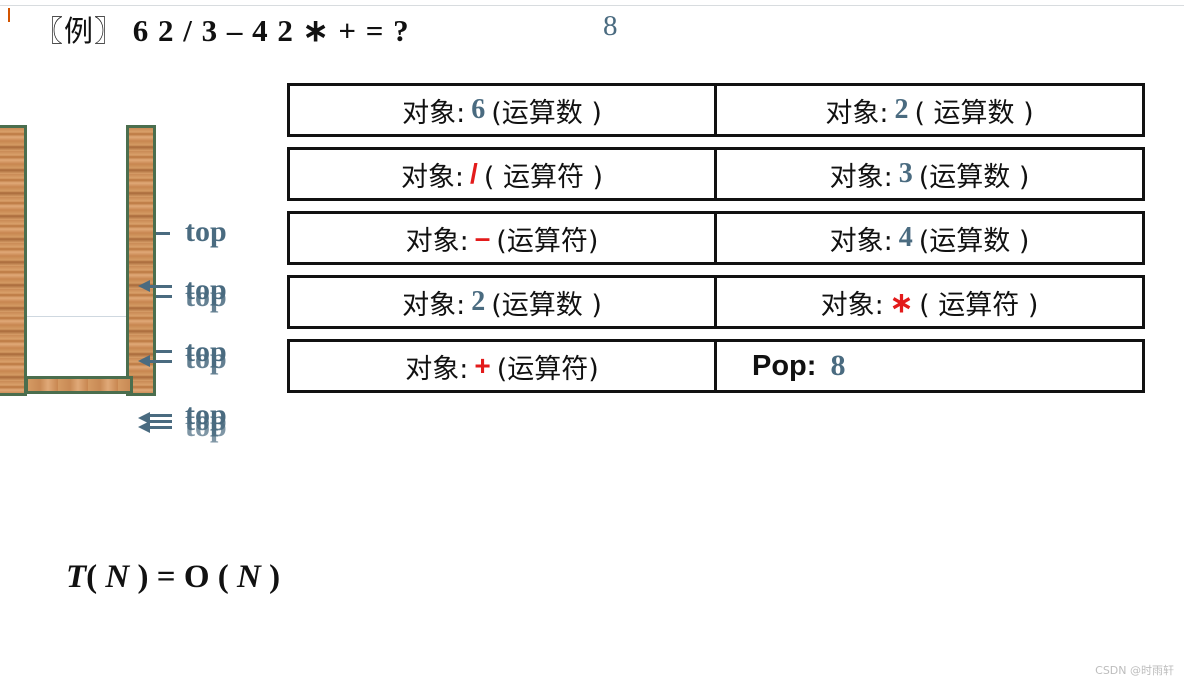  I want to click on step-cell: 对象: 6 (运算数 ), so click(502, 110).